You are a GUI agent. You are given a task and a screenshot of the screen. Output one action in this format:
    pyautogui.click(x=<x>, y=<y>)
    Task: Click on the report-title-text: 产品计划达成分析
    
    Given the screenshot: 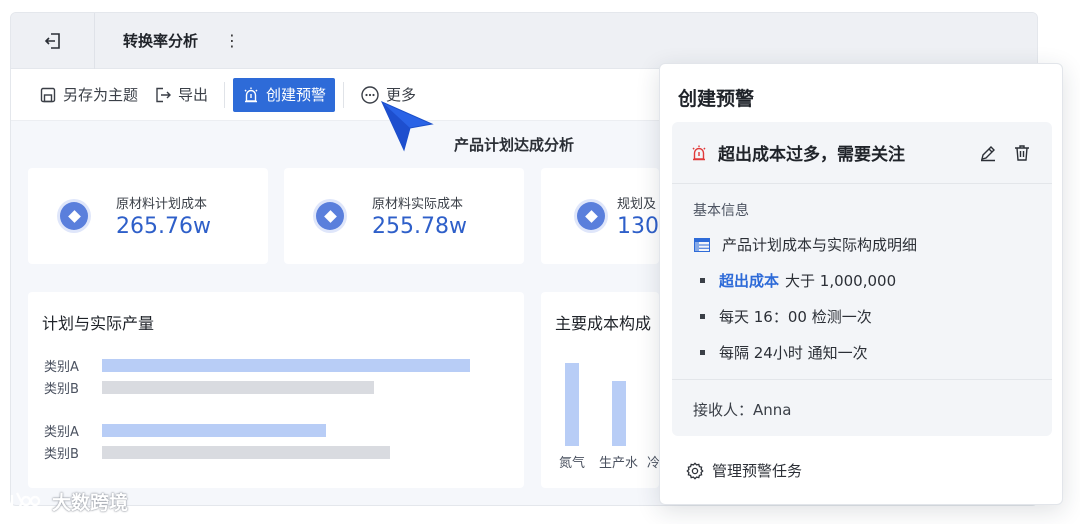 What is the action you would take?
    pyautogui.click(x=513, y=145)
    